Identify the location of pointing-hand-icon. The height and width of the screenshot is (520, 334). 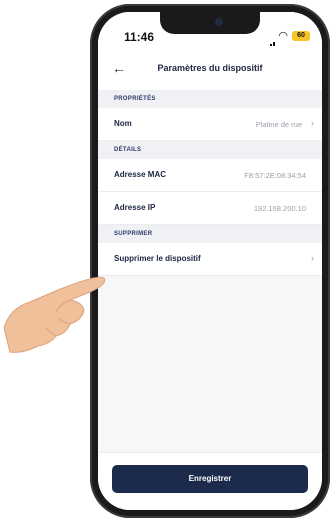
(54, 314).